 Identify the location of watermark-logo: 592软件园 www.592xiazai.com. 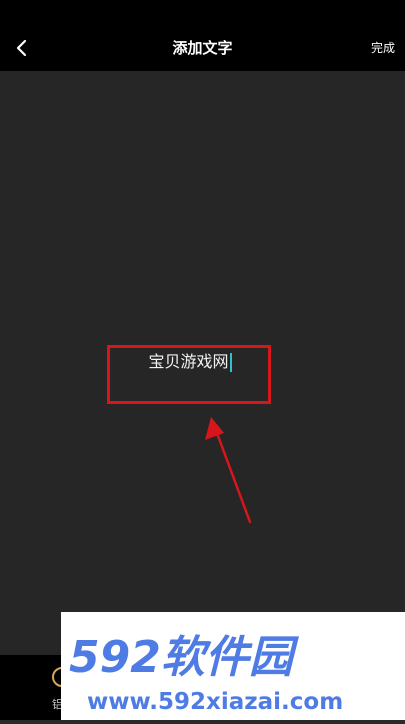
(206, 673).